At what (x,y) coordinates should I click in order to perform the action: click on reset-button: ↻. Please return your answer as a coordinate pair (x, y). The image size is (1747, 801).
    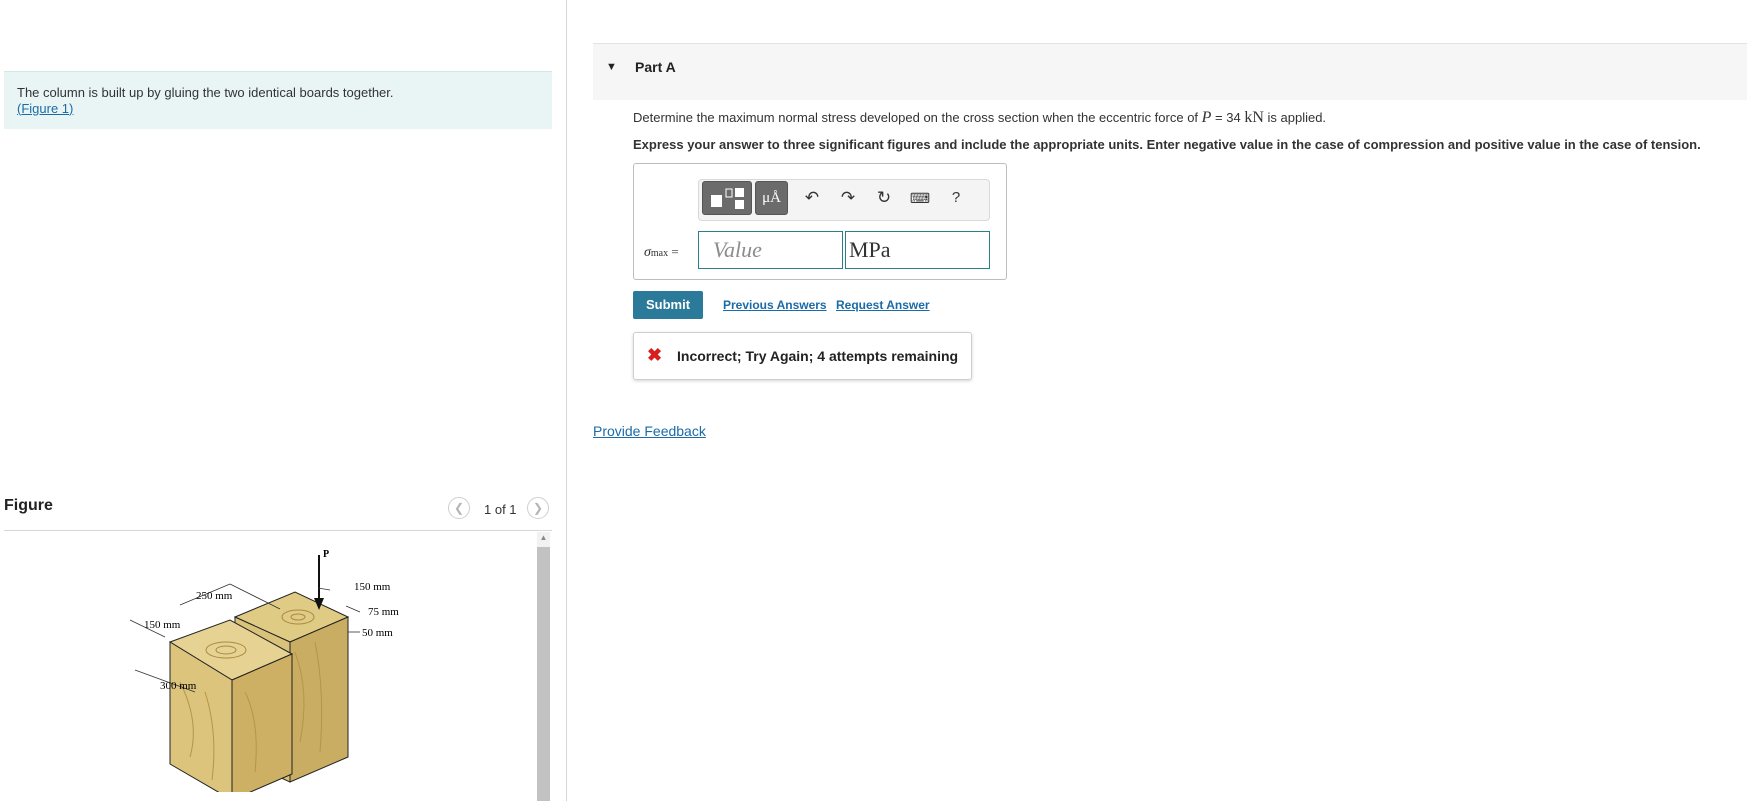
    Looking at the image, I should click on (884, 198).